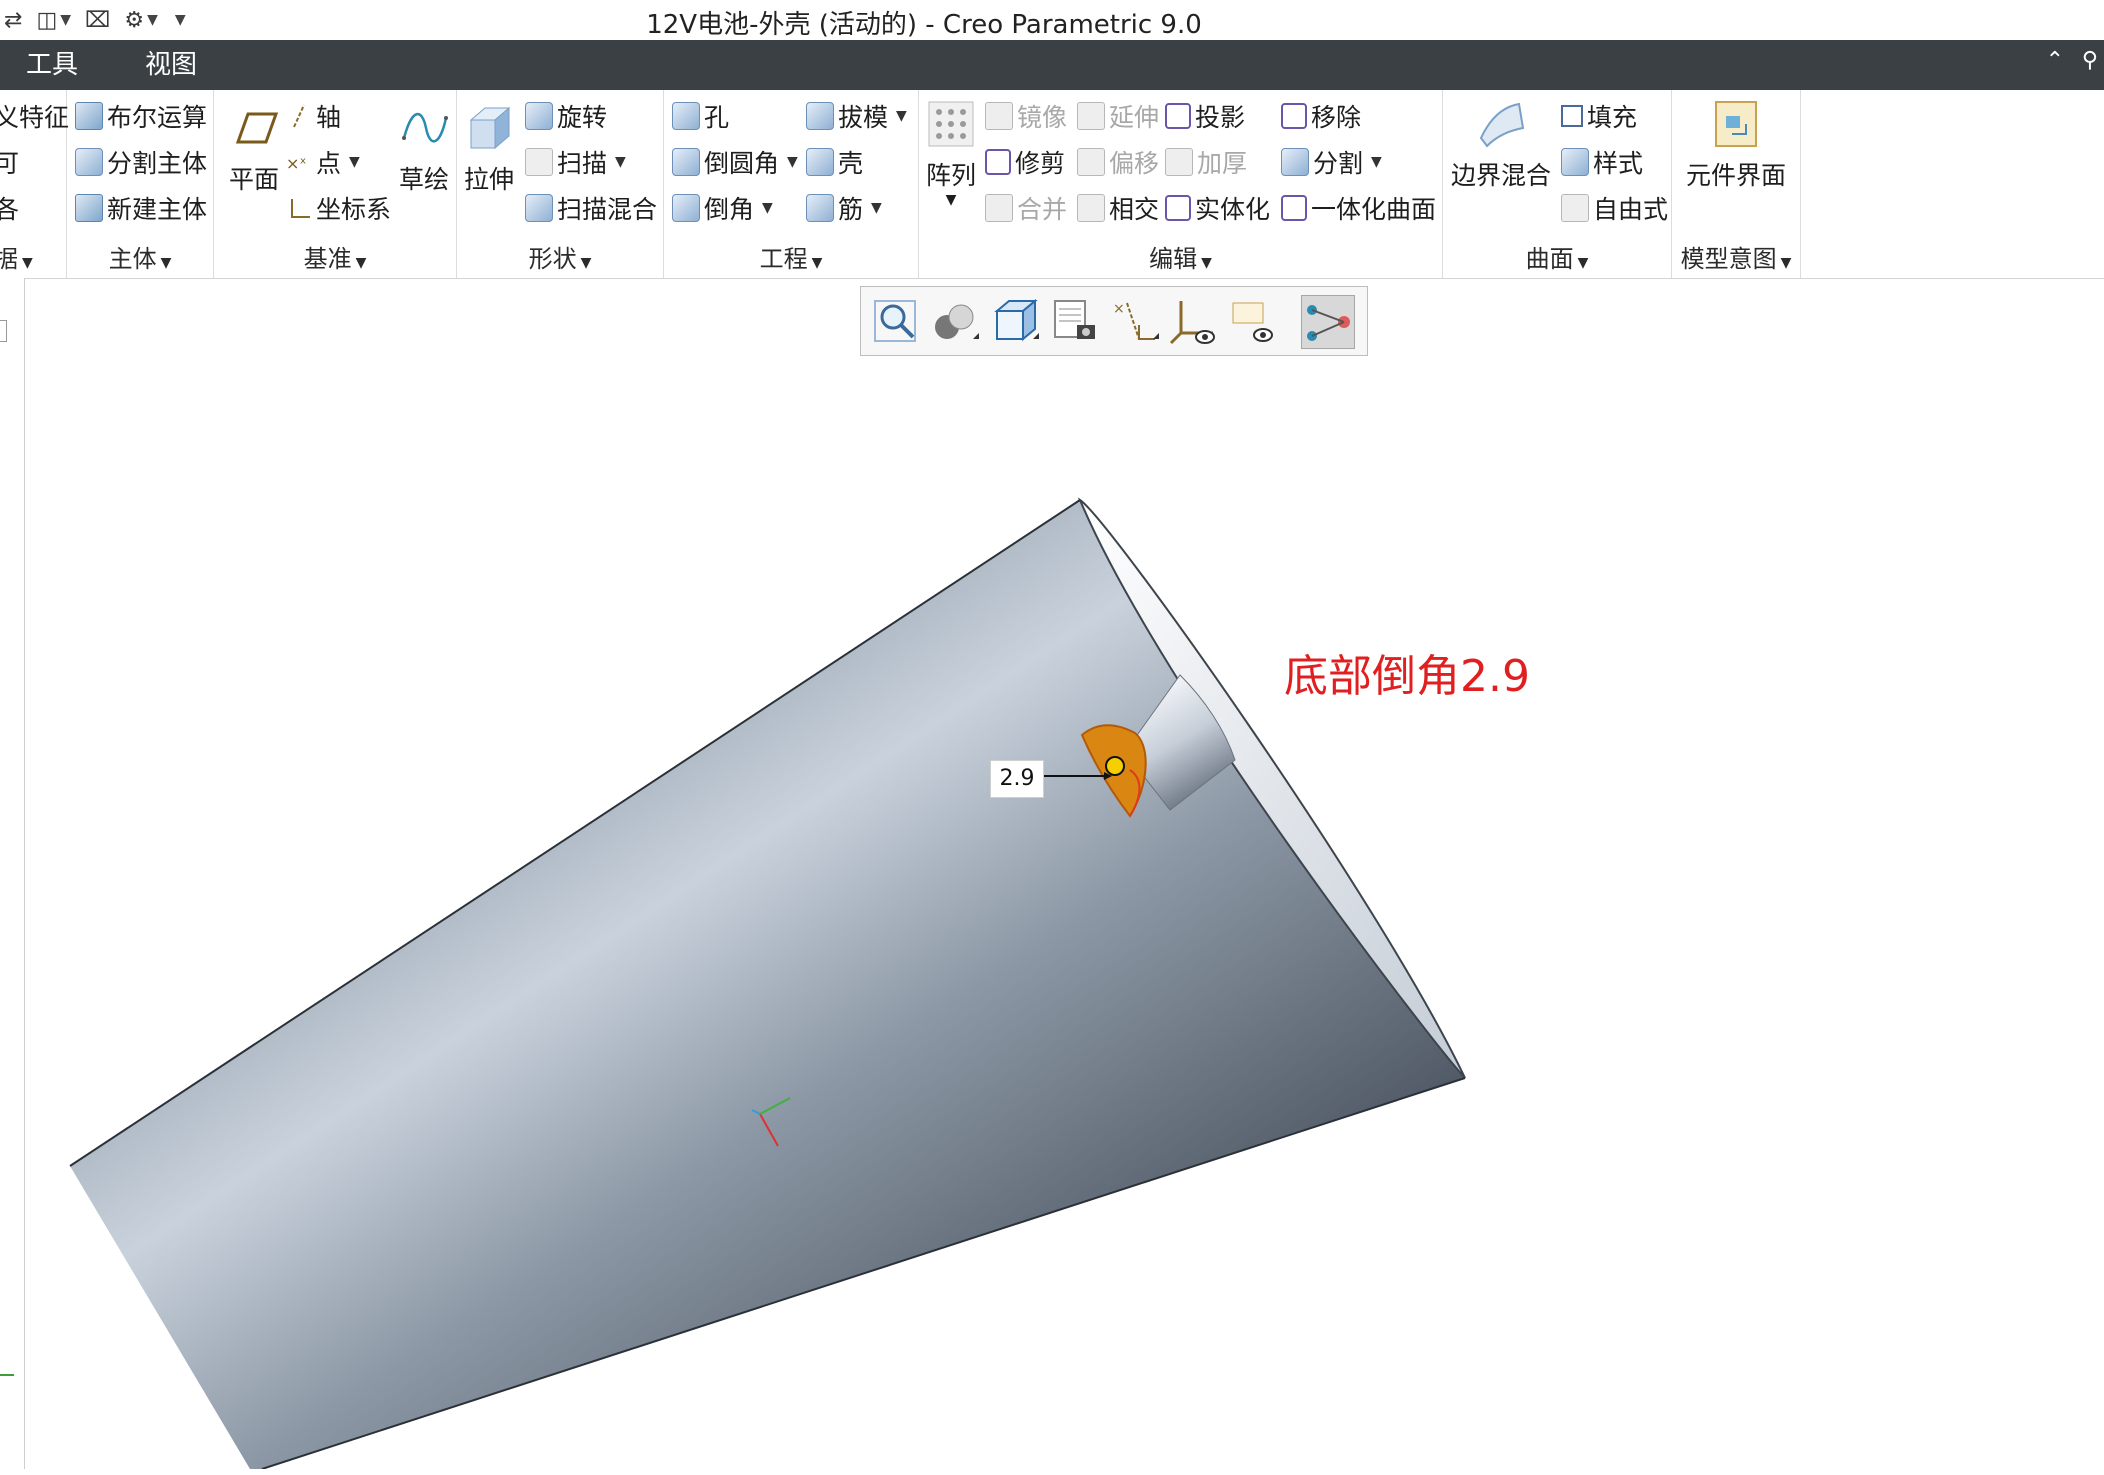  I want to click on draft-button: 拔模 ▼, so click(856, 116).